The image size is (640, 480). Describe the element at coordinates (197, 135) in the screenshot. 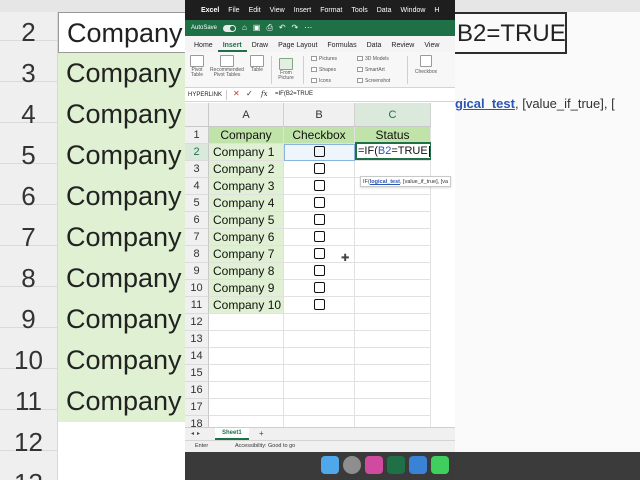

I see `row-header: 1` at that location.